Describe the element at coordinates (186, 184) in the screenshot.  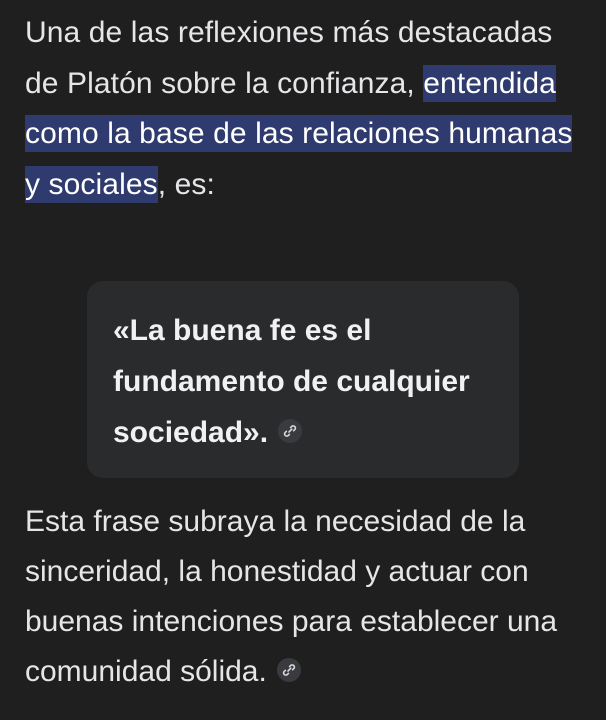
I see `intro-text-end: , es:` at that location.